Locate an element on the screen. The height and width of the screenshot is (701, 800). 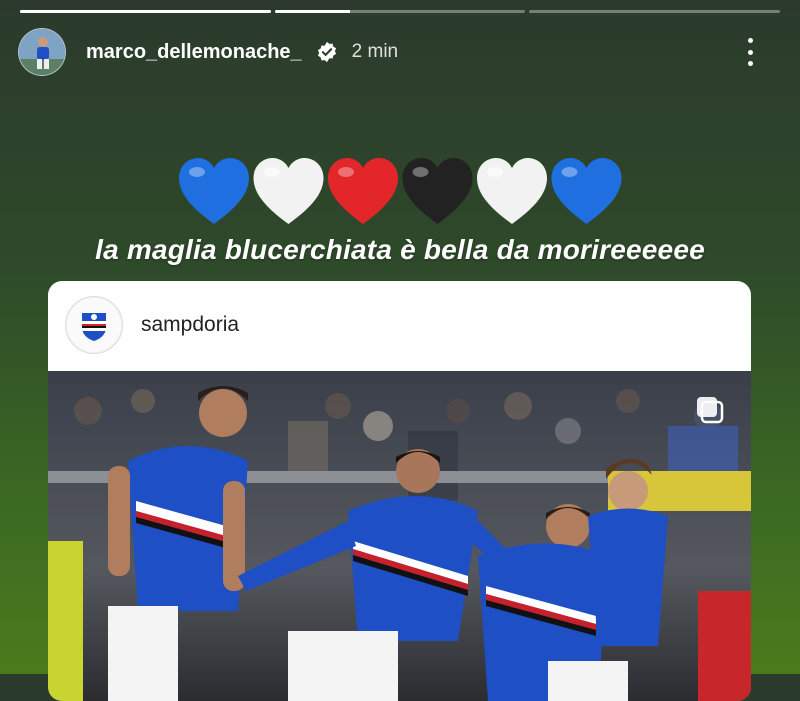
username: marco_dellemonache_ is located at coordinates (194, 52).